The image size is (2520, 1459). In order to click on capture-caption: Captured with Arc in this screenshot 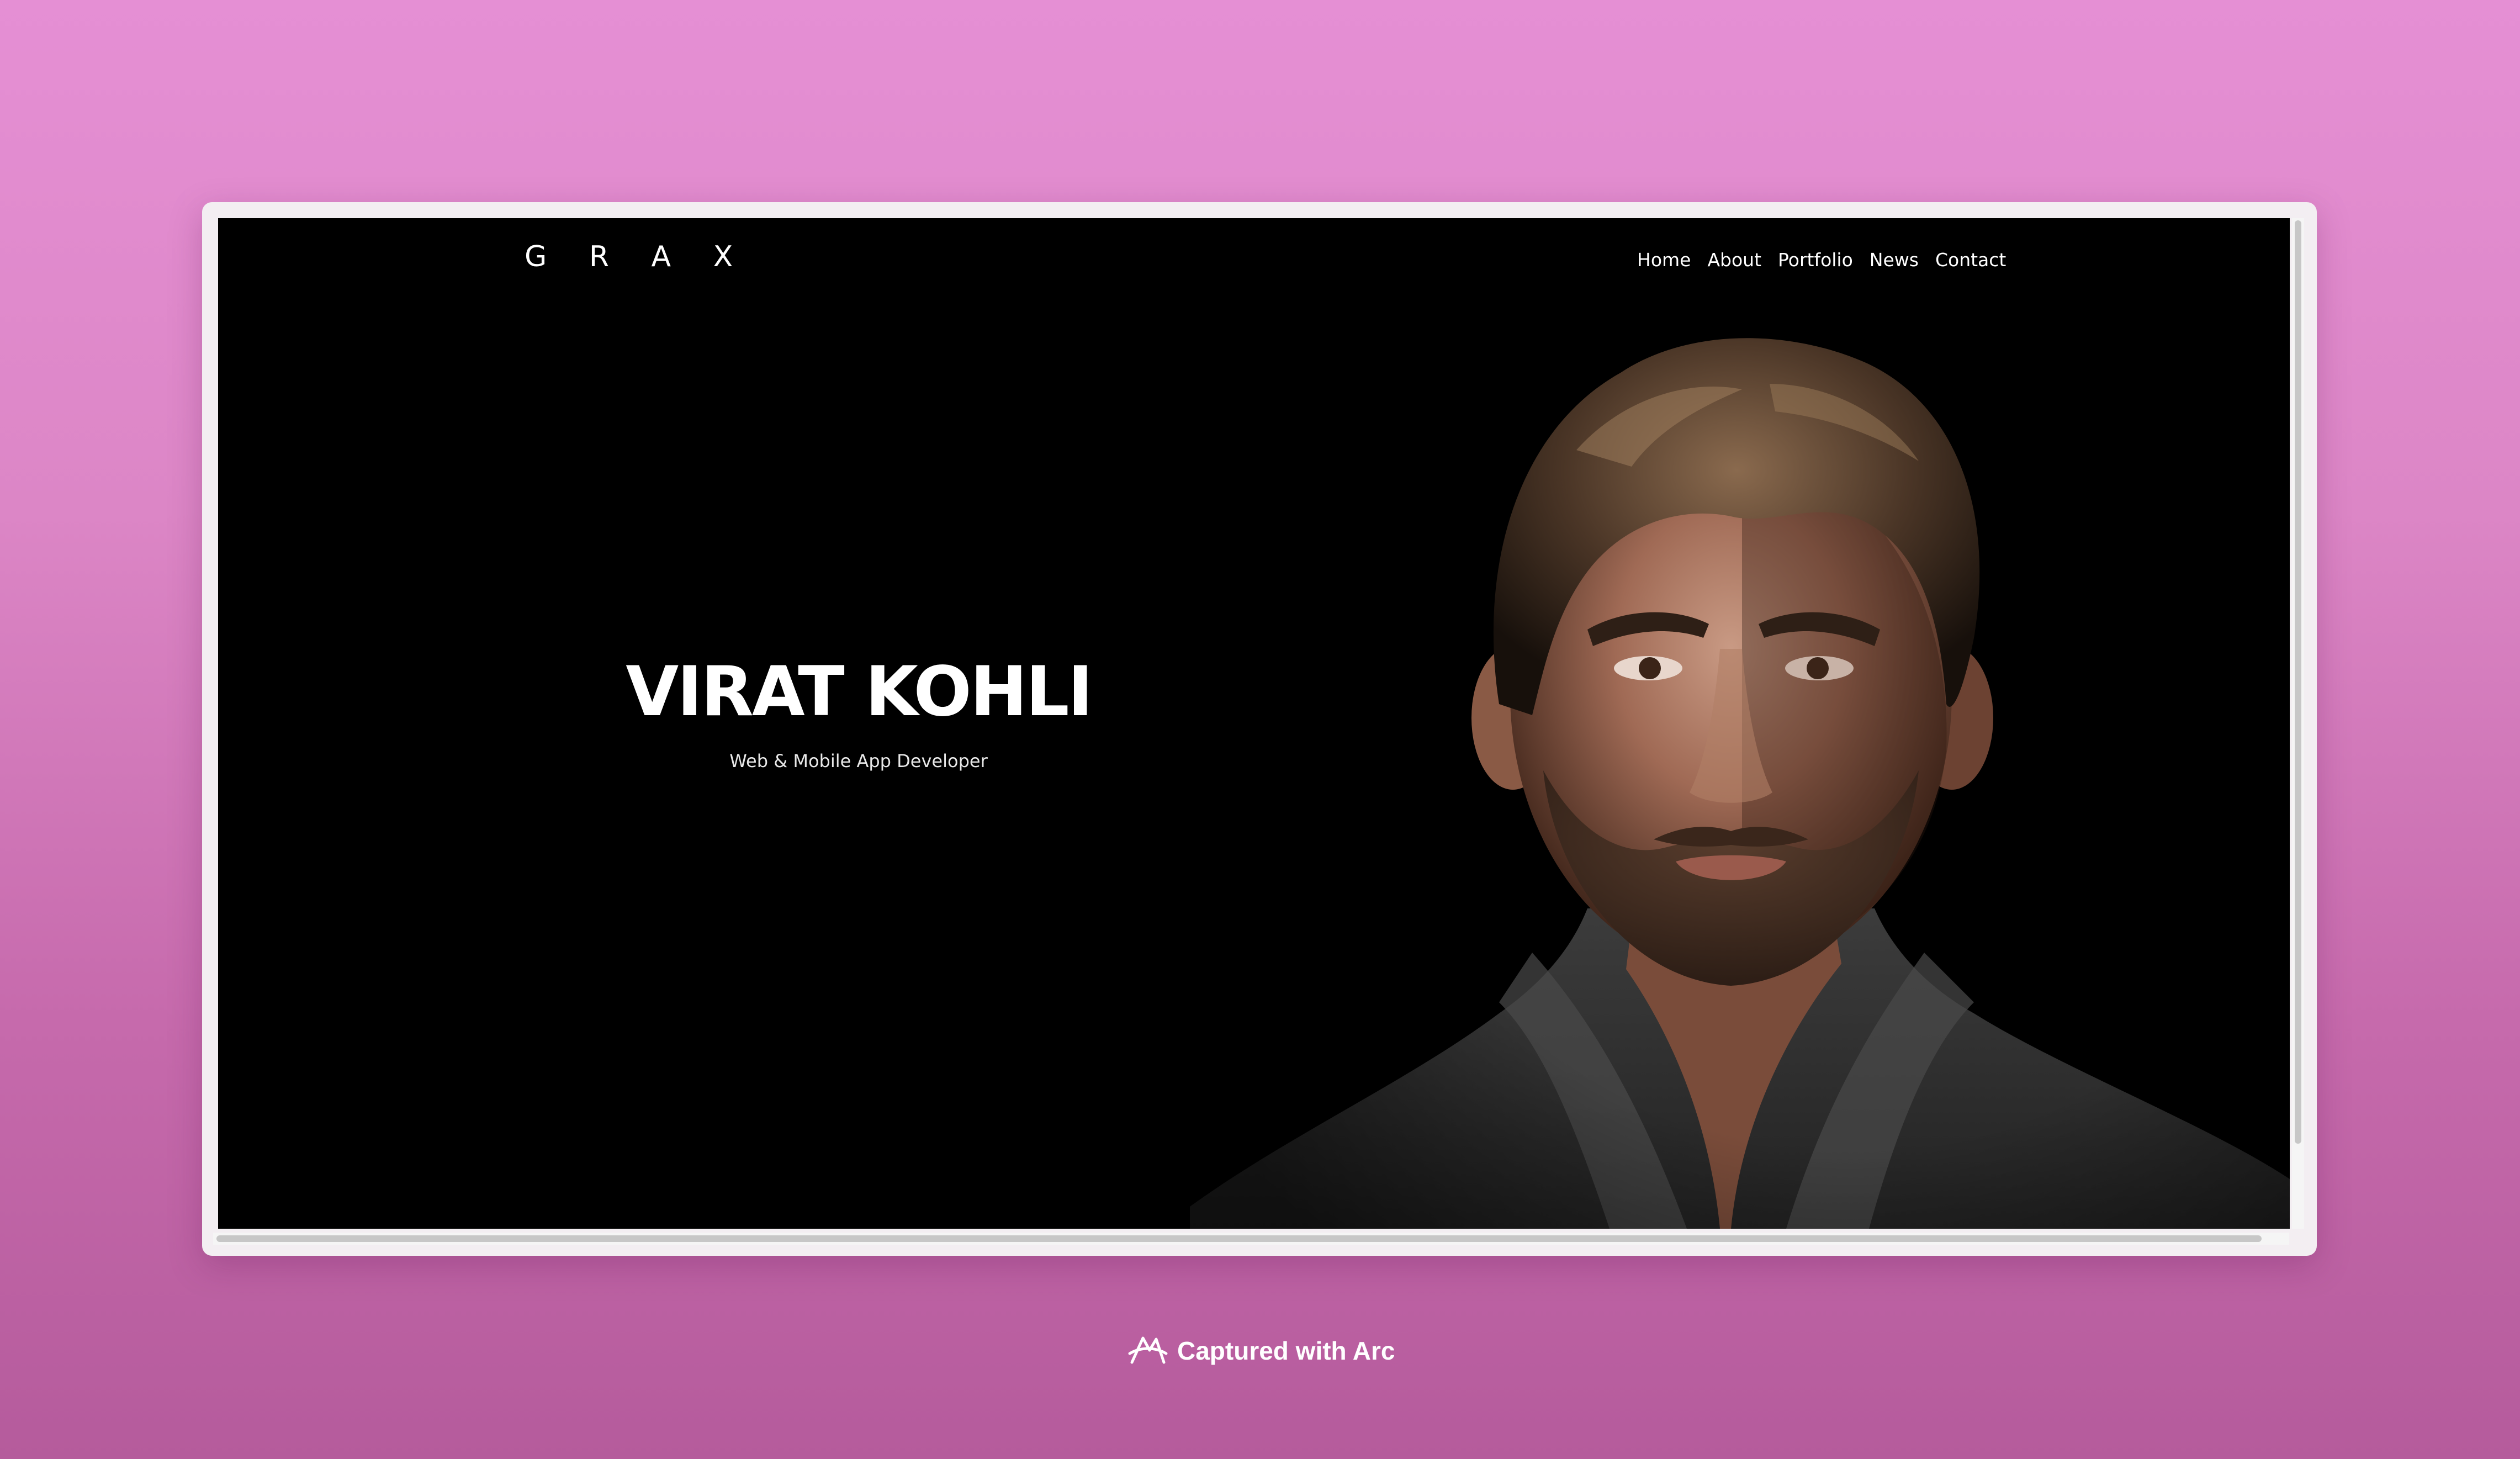, I will do `click(1261, 1351)`.